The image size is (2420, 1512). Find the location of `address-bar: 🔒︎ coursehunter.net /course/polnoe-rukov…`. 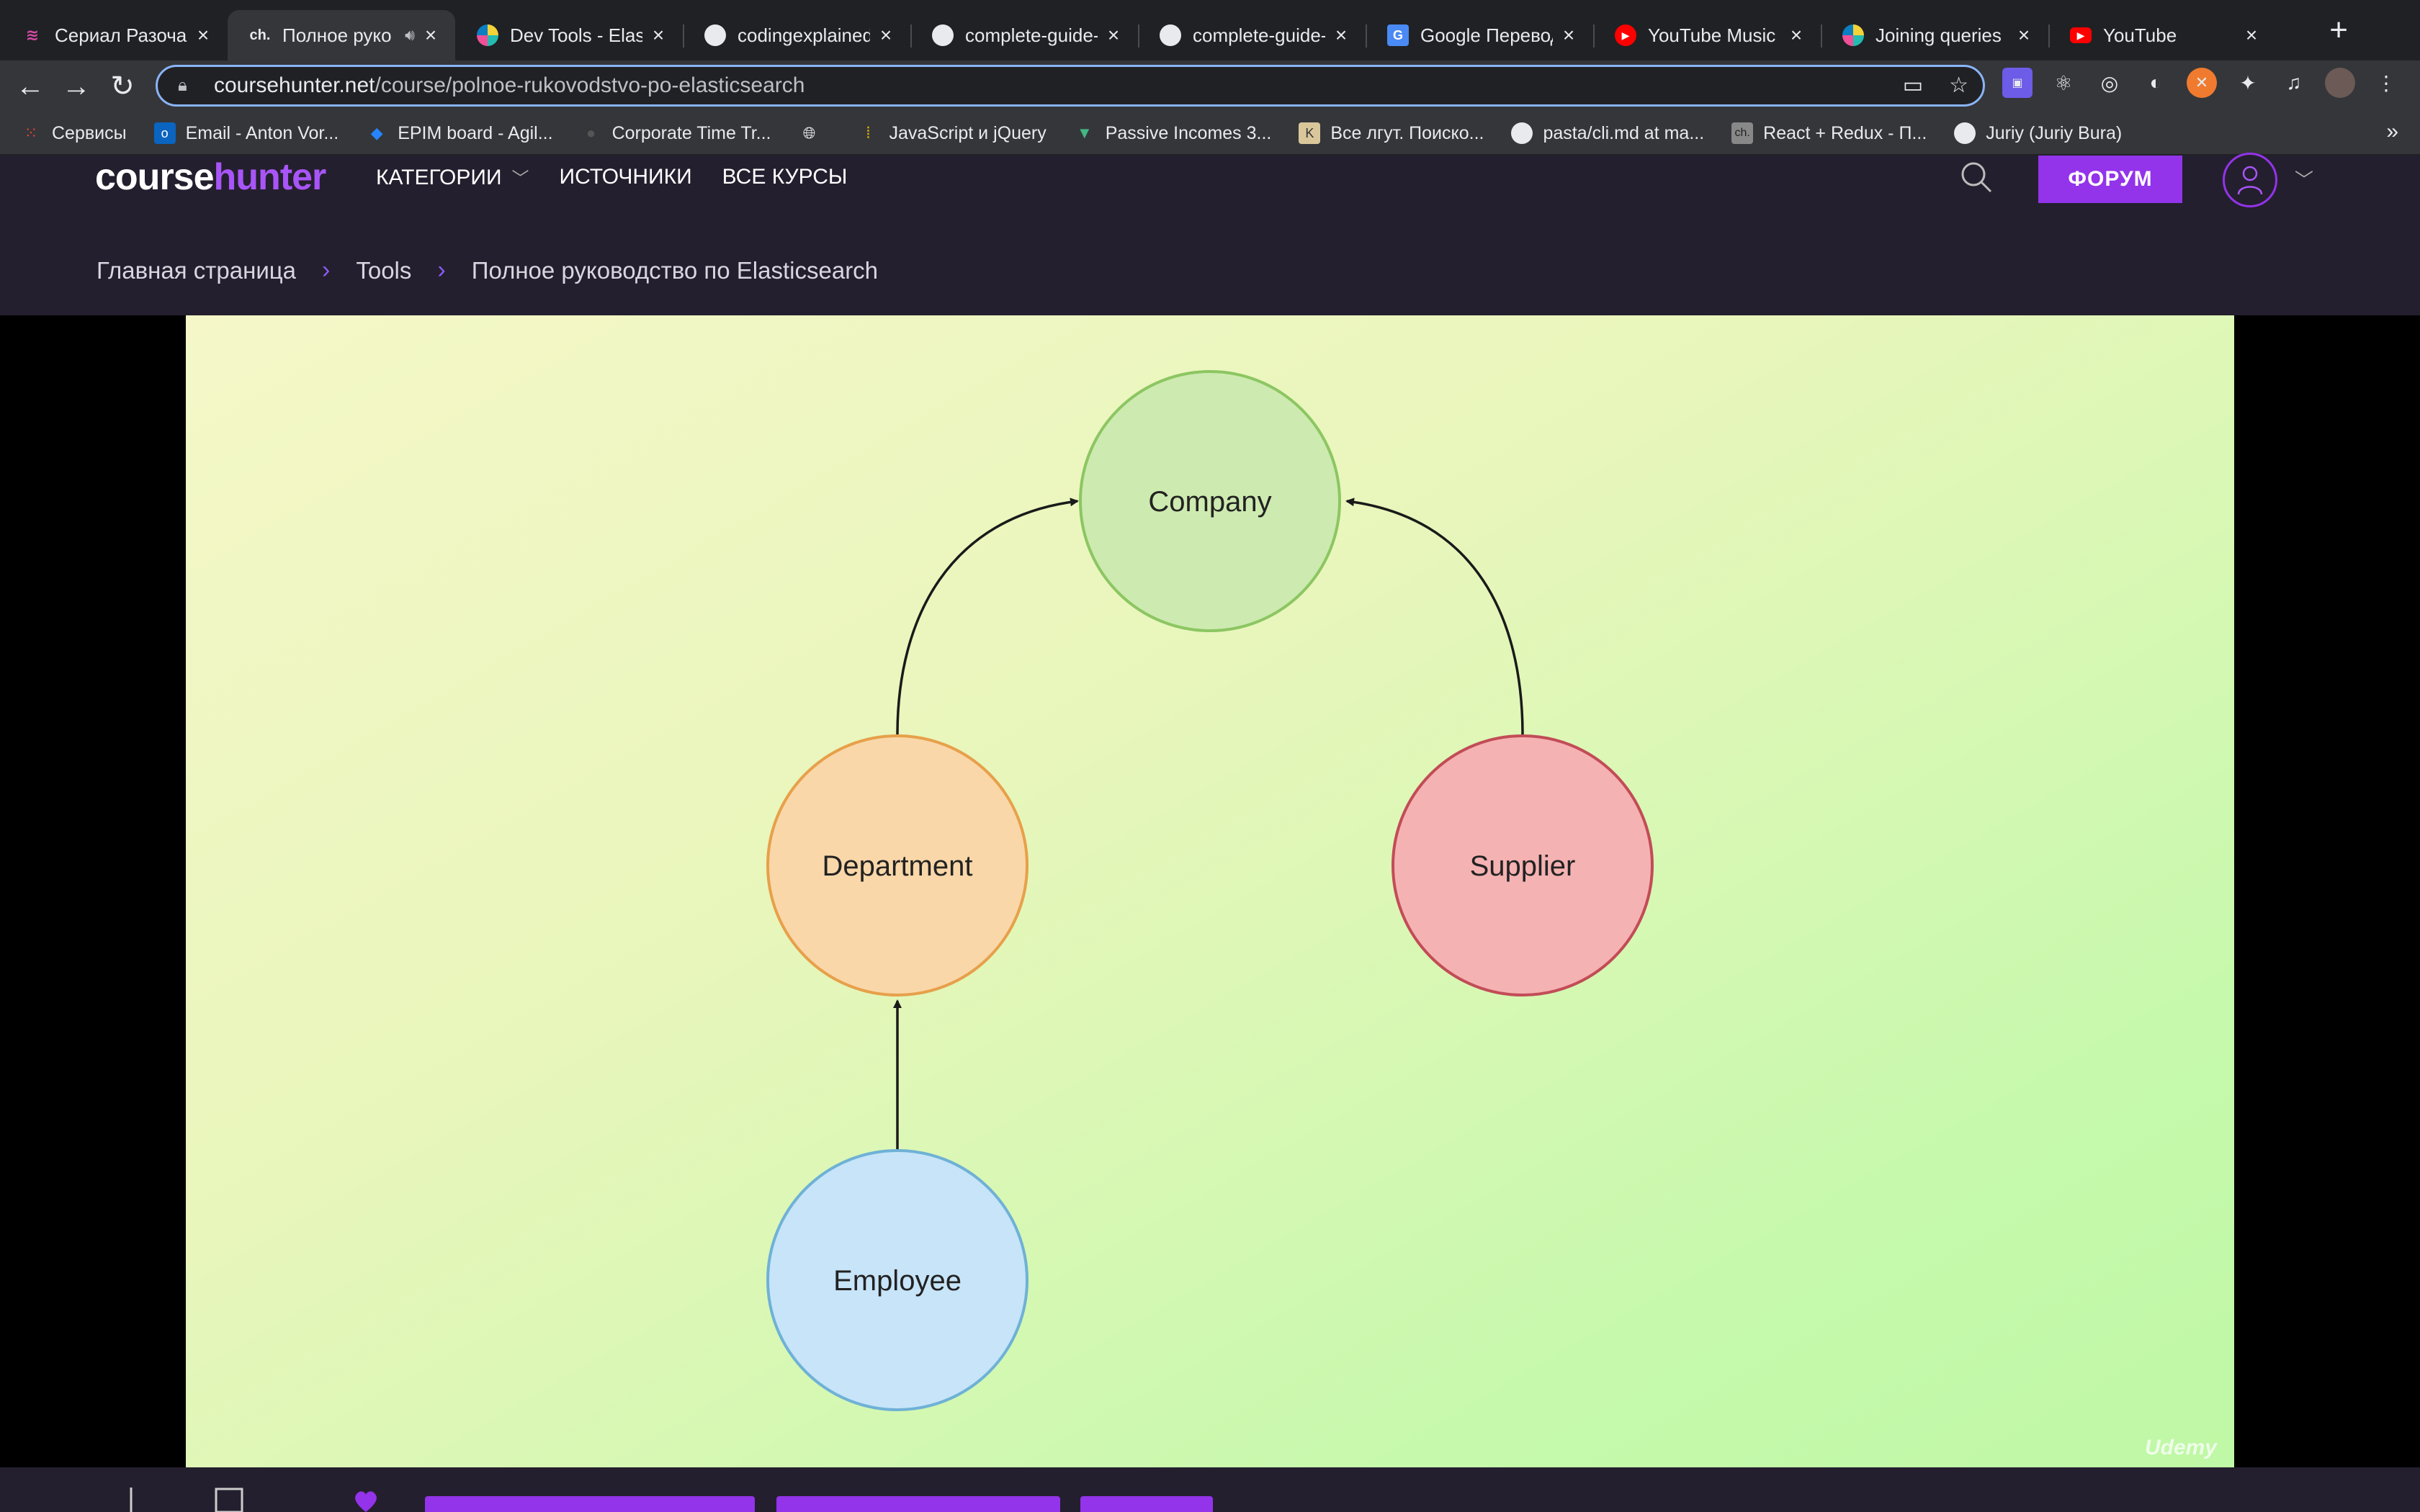

address-bar: 🔒︎ coursehunter.net /course/polnoe-rukov… is located at coordinates (1070, 86).